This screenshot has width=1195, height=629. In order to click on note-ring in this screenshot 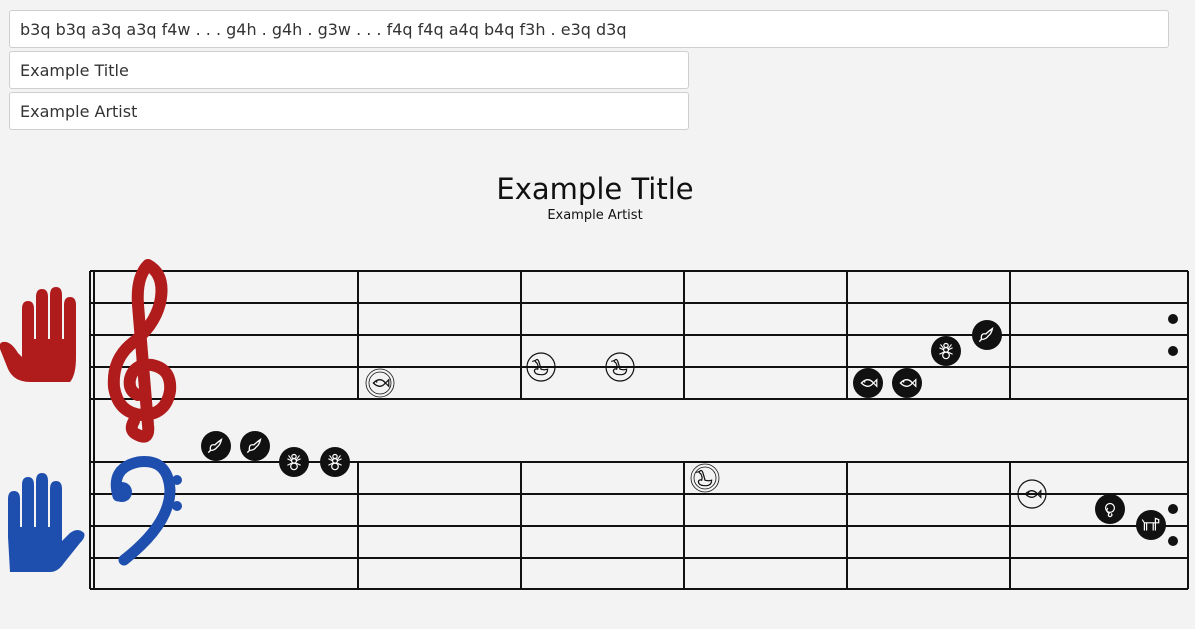, I will do `click(380, 383)`.